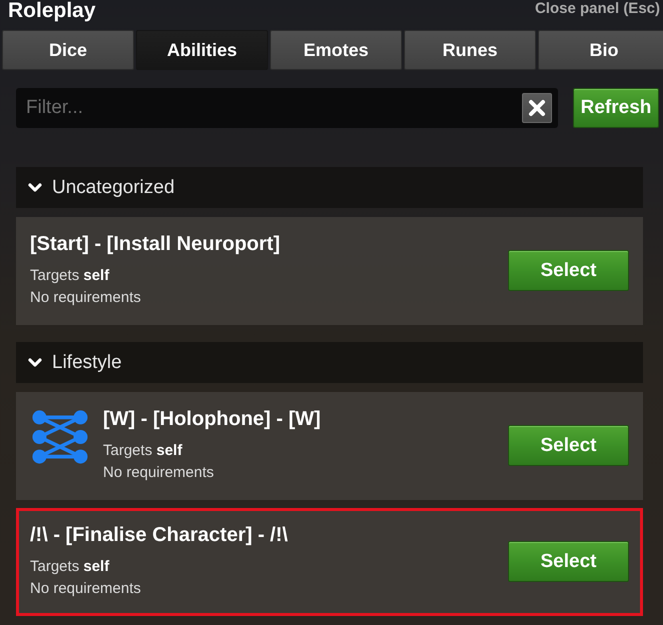  What do you see at coordinates (155, 244) in the screenshot?
I see `ability-title: [Start] - [Install Neuroport]` at bounding box center [155, 244].